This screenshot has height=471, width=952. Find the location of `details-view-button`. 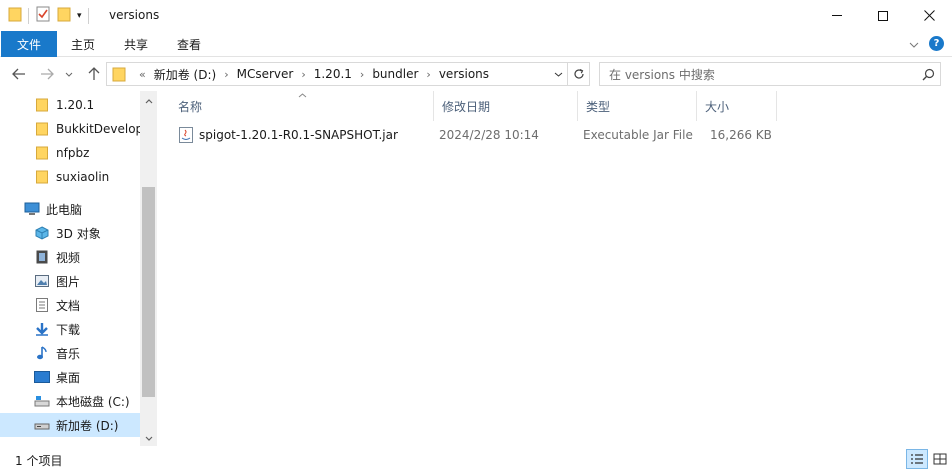

details-view-button is located at coordinates (917, 459).